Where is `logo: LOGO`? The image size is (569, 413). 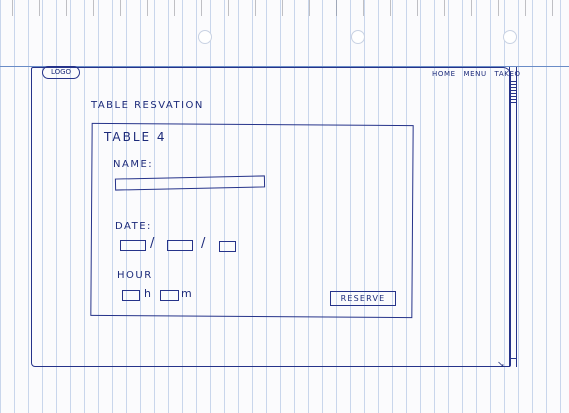 logo: LOGO is located at coordinates (61, 72).